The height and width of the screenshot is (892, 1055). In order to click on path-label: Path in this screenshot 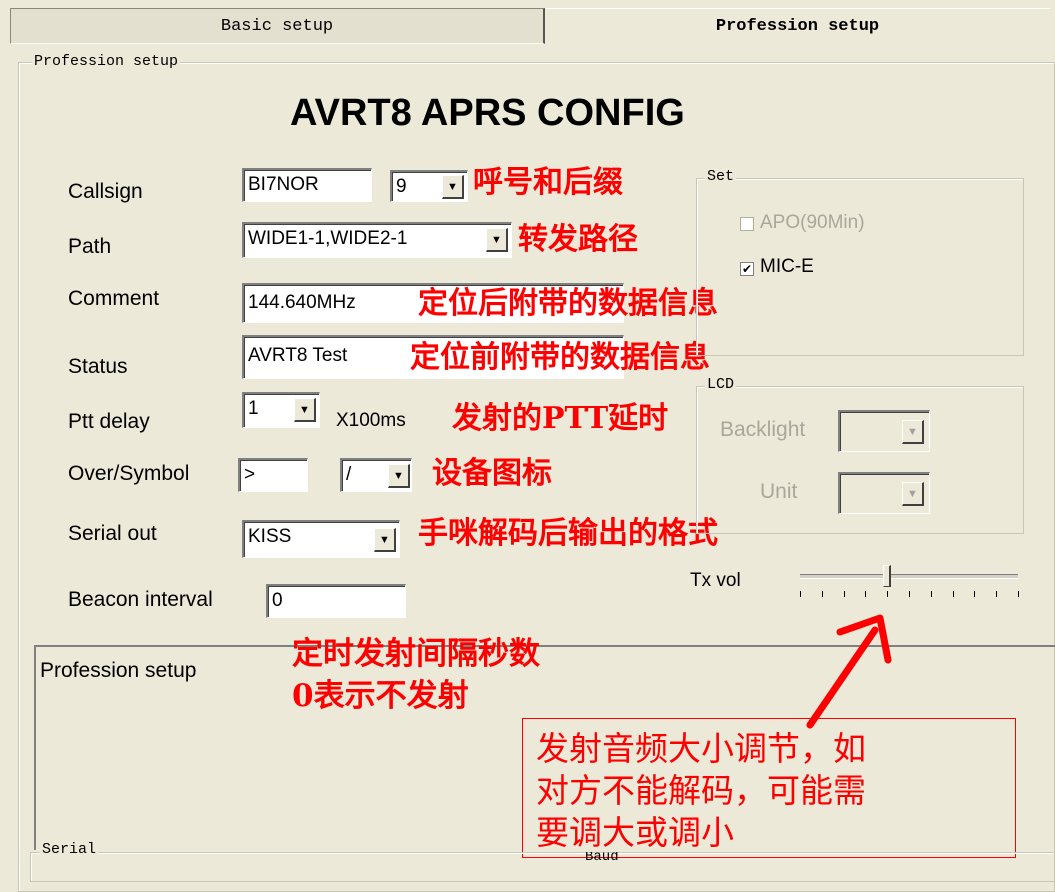, I will do `click(90, 246)`.